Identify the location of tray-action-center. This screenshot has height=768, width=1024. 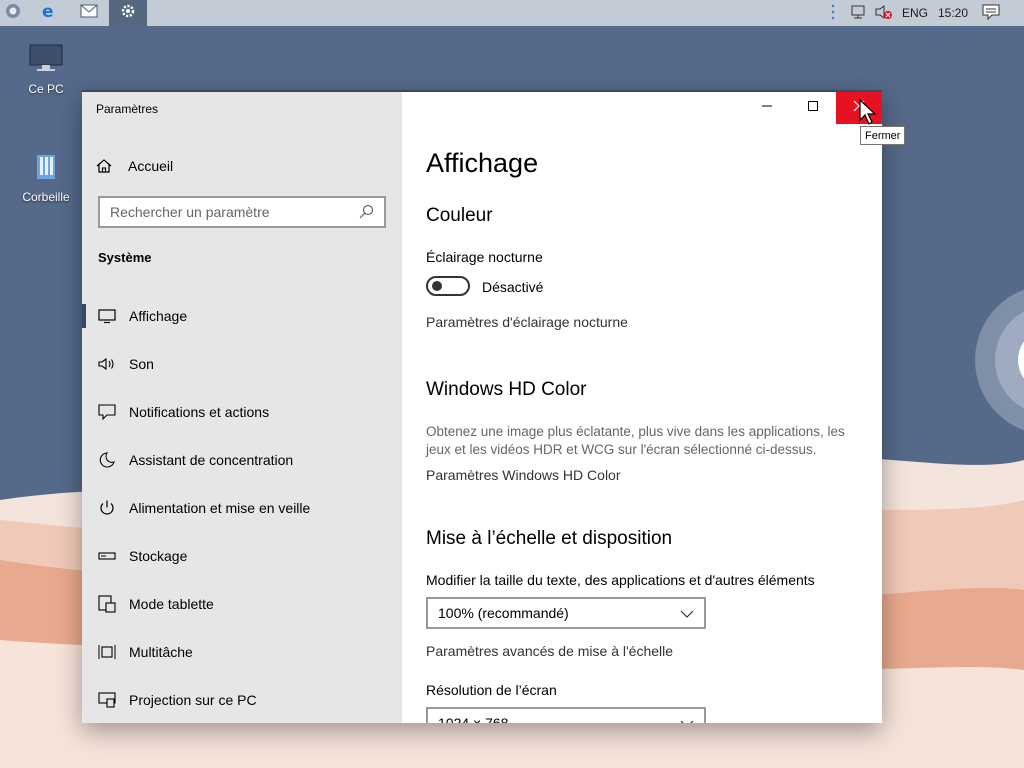
(991, 13).